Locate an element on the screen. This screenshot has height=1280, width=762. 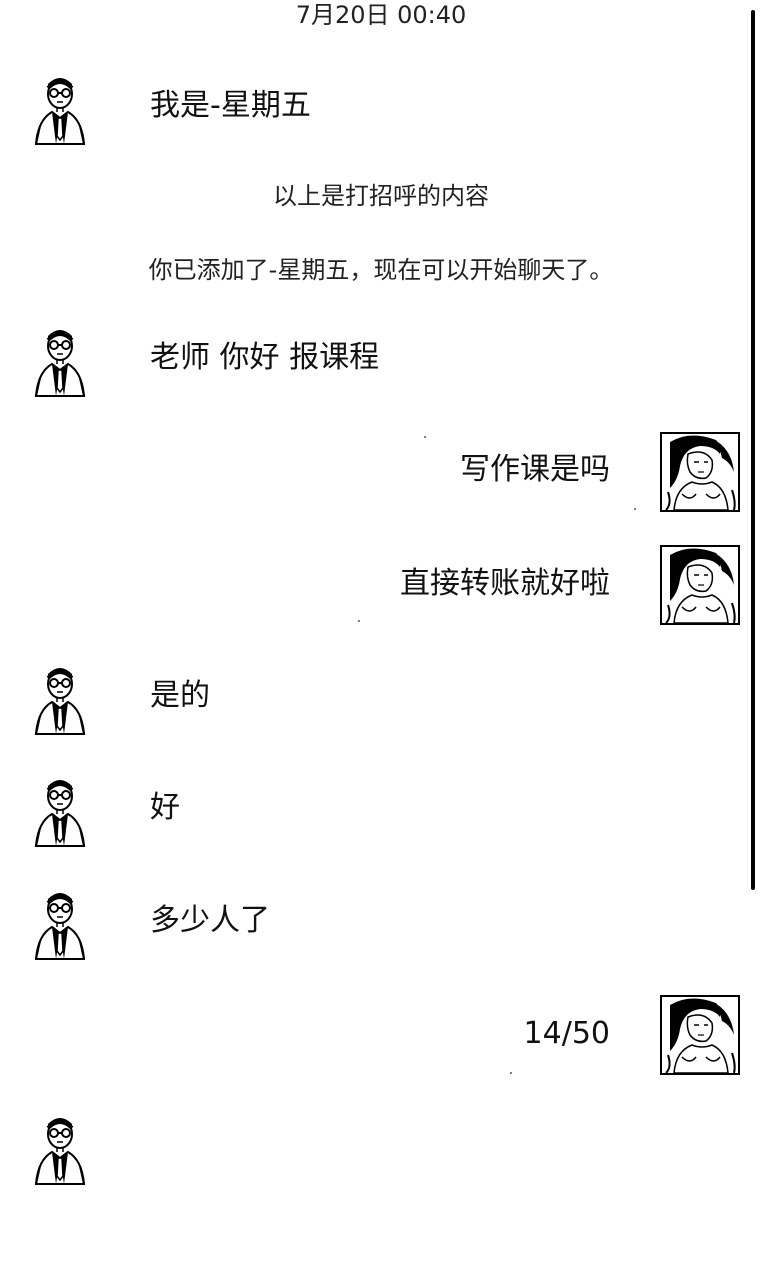
chat-timestamp: 7月20日 00:40 is located at coordinates (381, 15).